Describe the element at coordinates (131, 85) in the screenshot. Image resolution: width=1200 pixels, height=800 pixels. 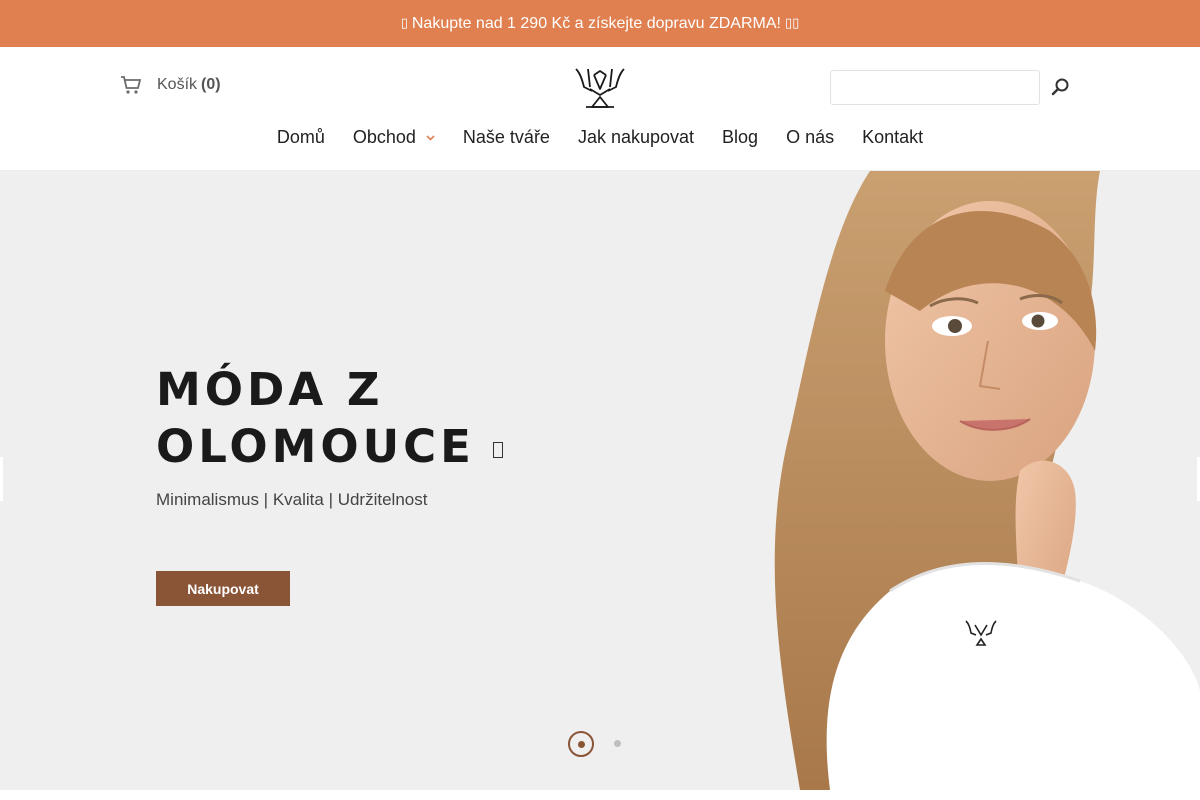
I see `cart-icon` at that location.